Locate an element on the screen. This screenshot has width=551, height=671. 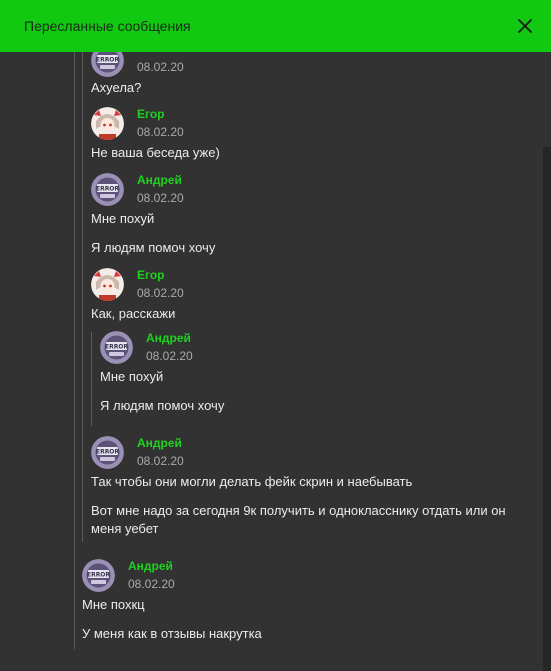
message-text: Как, расскажи is located at coordinates (133, 313).